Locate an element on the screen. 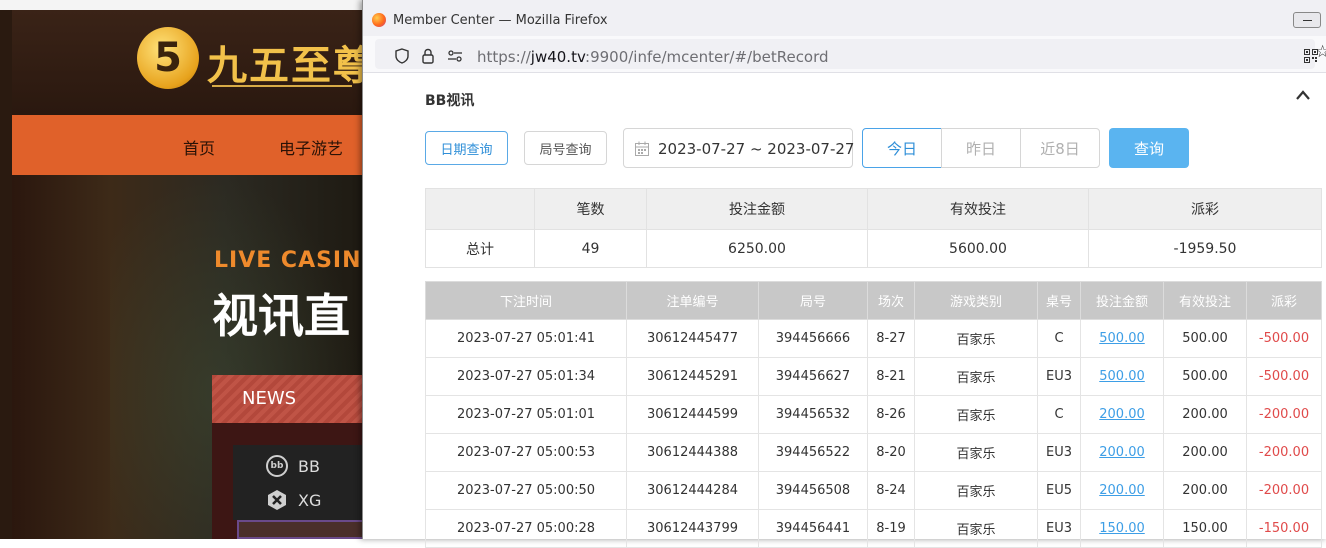 The image size is (1326, 548). cell-round-no: 394456627 is located at coordinates (813, 376).